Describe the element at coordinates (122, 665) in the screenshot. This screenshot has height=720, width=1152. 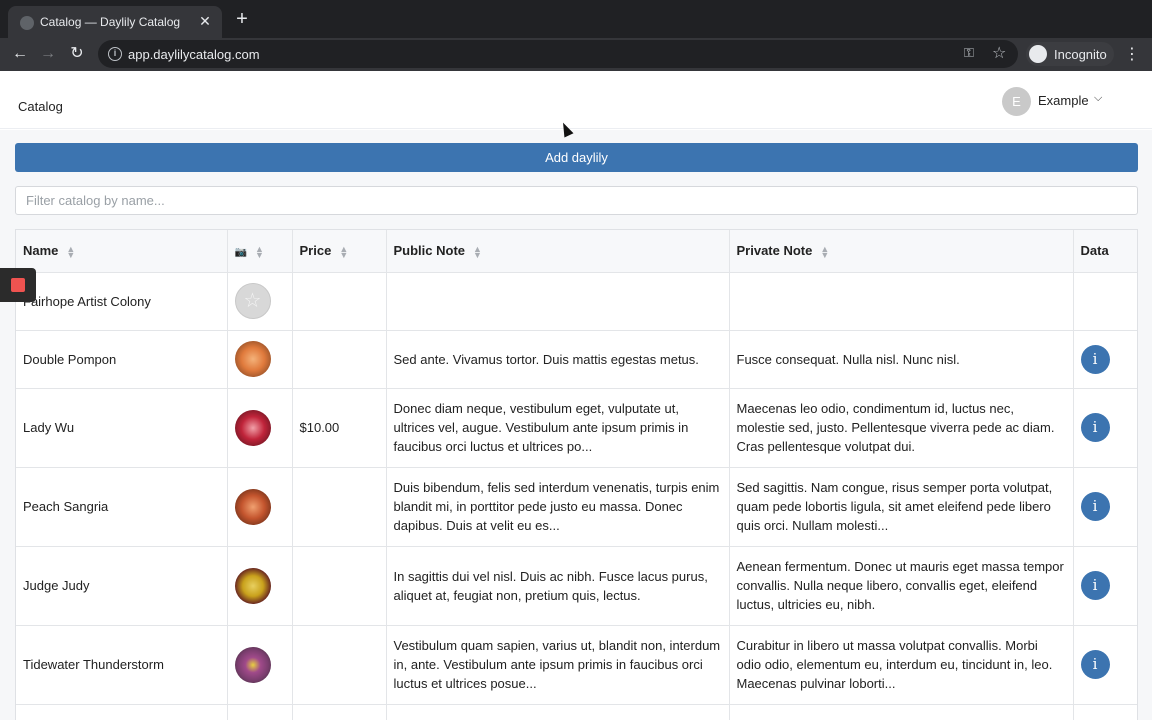
I see `cell-name: Tidewater Thunderstorm` at that location.